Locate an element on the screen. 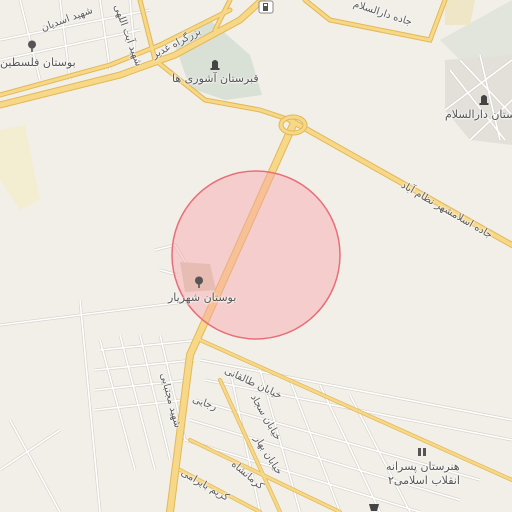  school-icon is located at coordinates (422, 452).